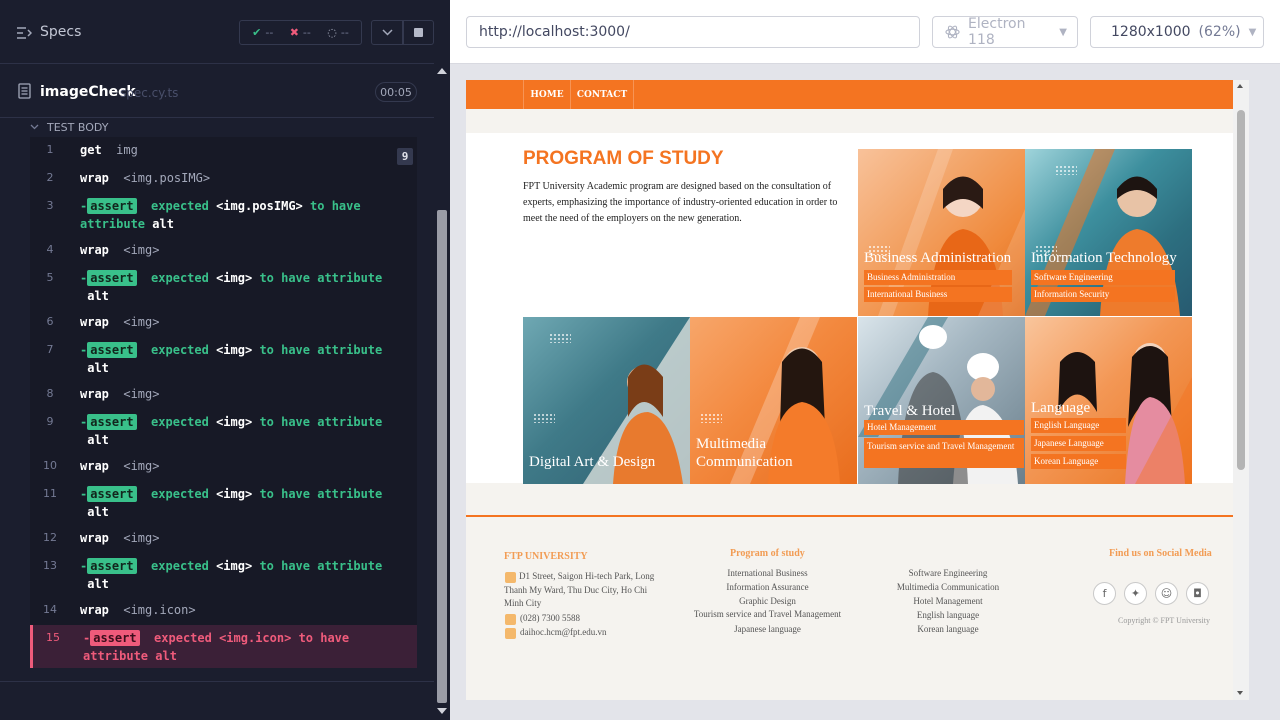 The height and width of the screenshot is (720, 1280). I want to click on tile-sub-link: English Language, so click(1078, 425).